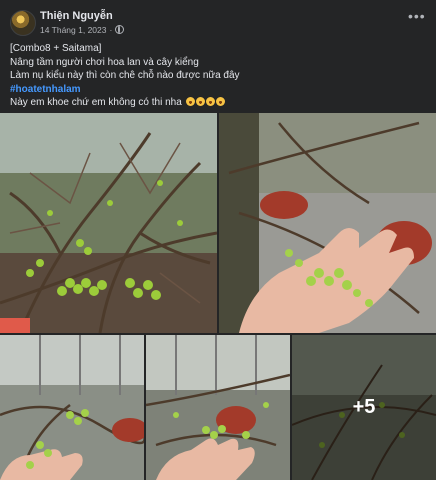  Describe the element at coordinates (23, 23) in the screenshot. I see `author-avatar` at that location.